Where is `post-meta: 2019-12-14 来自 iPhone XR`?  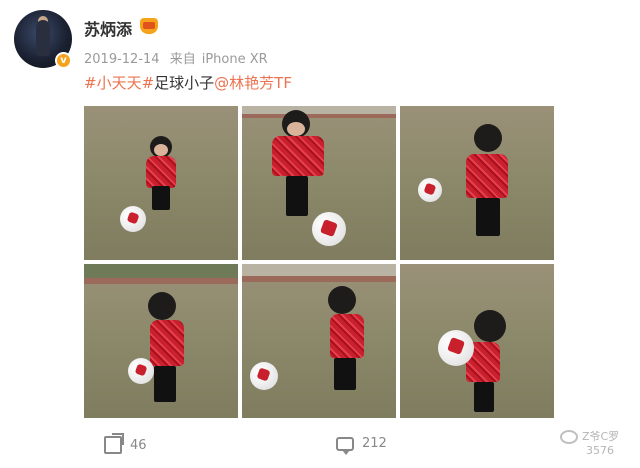
post-meta: 2019-12-14 来自 iPhone XR is located at coordinates (179, 57).